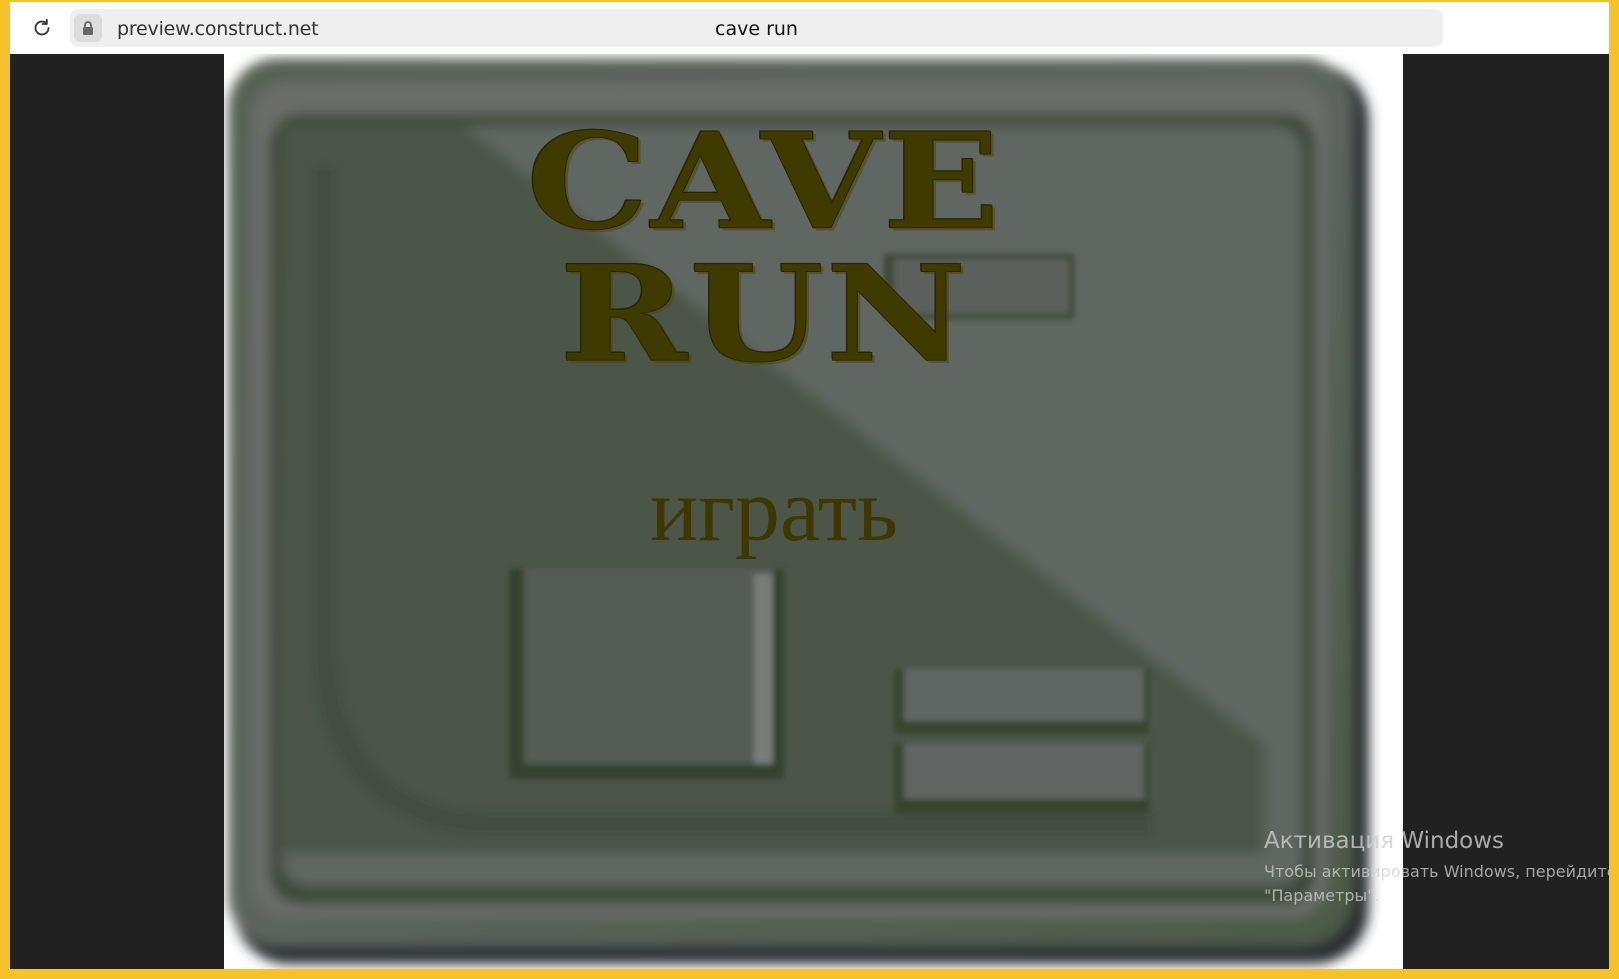 This screenshot has width=1619, height=979. I want to click on reload-icon, so click(42, 28).